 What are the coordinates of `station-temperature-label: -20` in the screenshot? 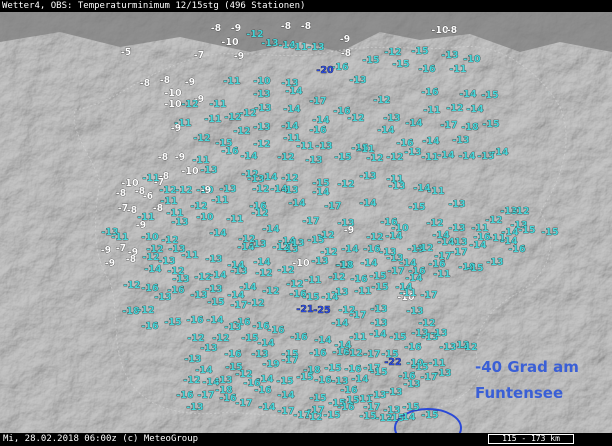 It's located at (325, 70).